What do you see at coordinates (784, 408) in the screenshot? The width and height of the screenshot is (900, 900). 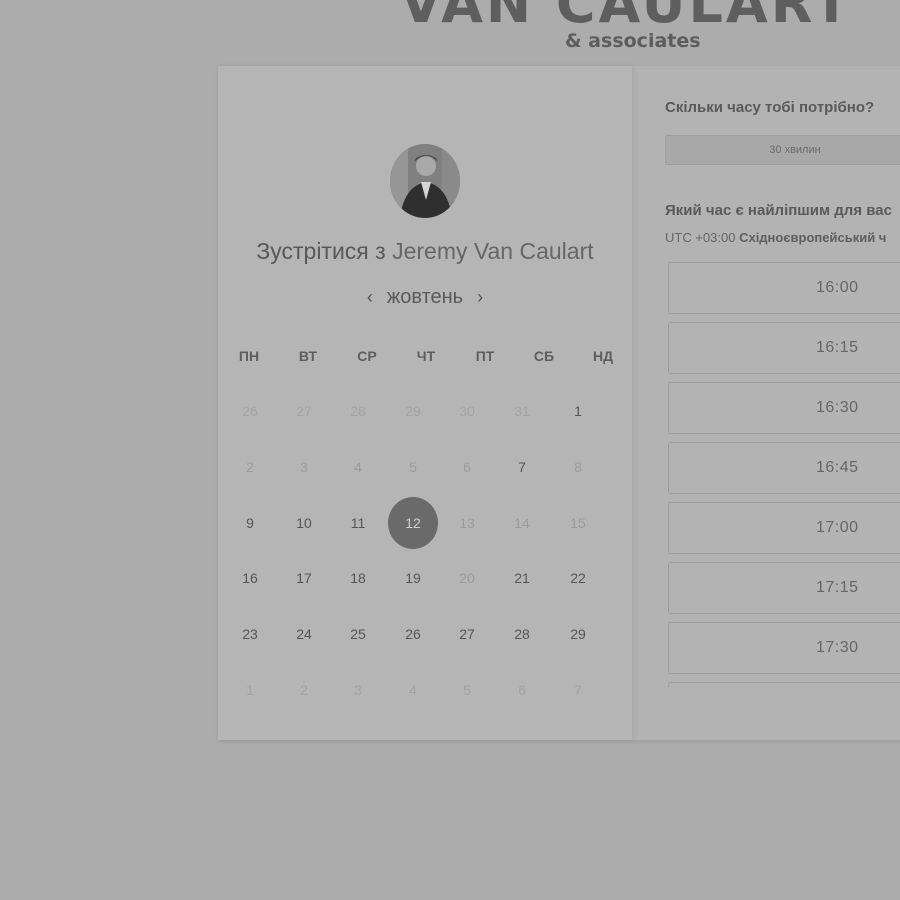 I see `time-slot-button: 16:30` at bounding box center [784, 408].